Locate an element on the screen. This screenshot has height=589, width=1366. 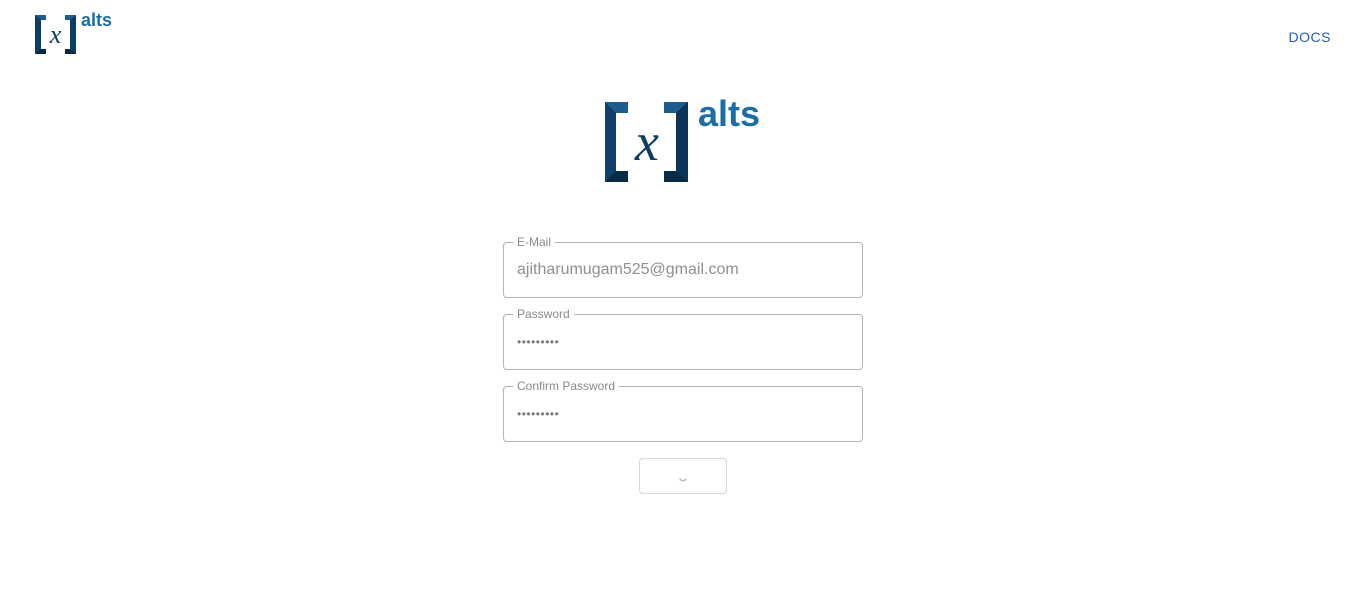
spinner-icon is located at coordinates (683, 480).